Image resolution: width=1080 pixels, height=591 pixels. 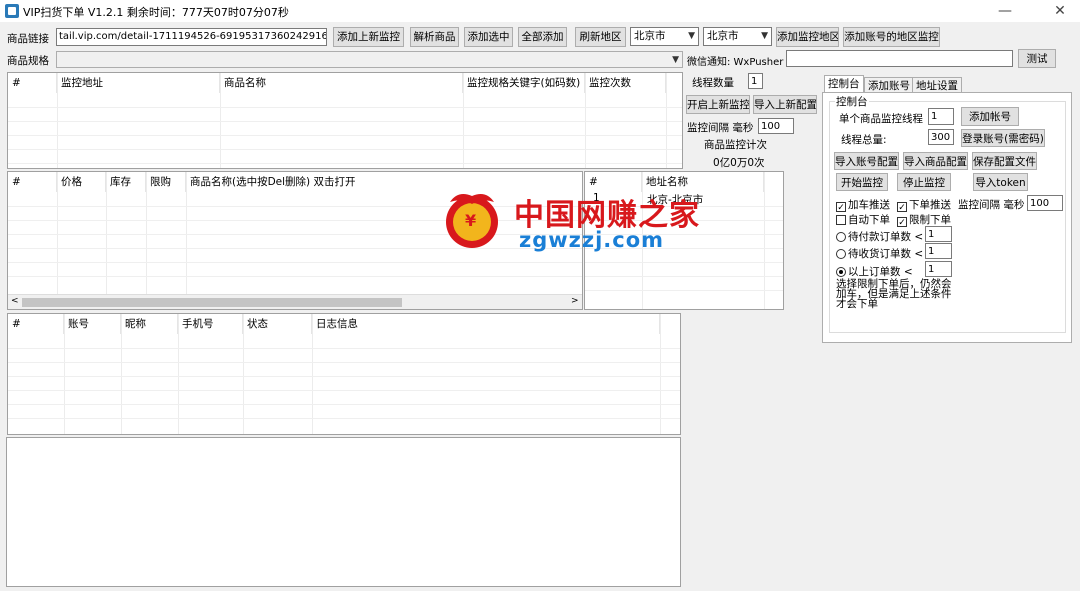 I want to click on add-region-monitor-button: 添加监控地区, so click(x=807, y=37).